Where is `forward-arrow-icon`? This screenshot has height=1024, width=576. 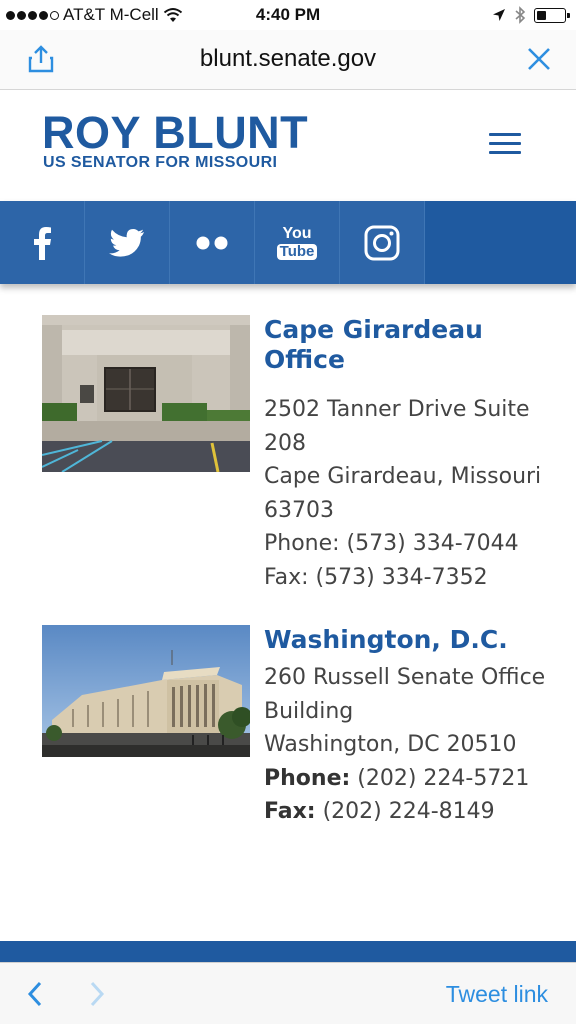
forward-arrow-icon is located at coordinates (97, 994).